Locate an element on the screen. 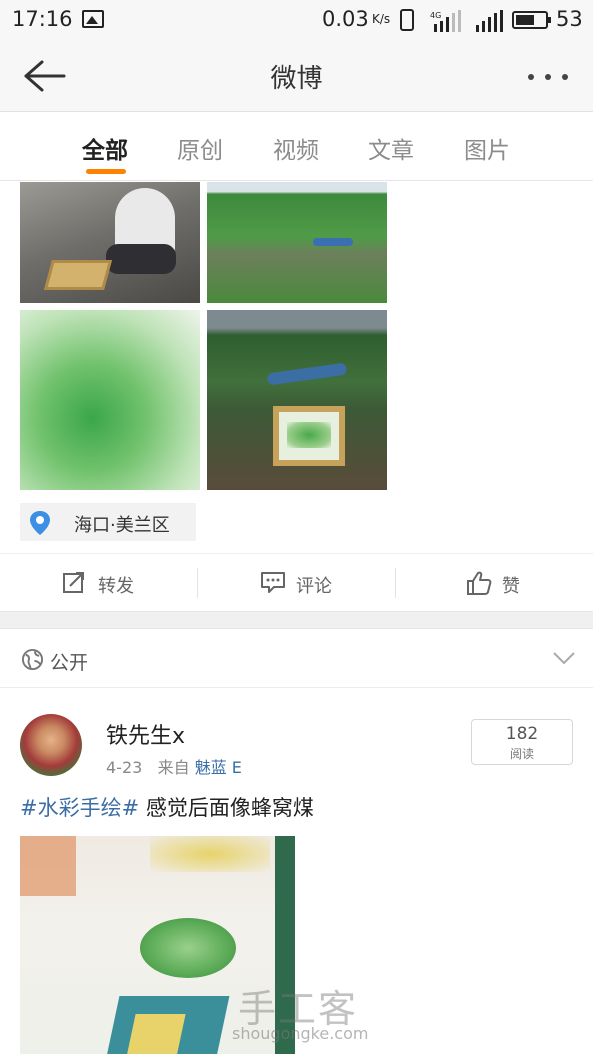 The height and width of the screenshot is (1054, 593). filter-tabs: 全部 原创 视频 文章 图片 is located at coordinates (296, 147).